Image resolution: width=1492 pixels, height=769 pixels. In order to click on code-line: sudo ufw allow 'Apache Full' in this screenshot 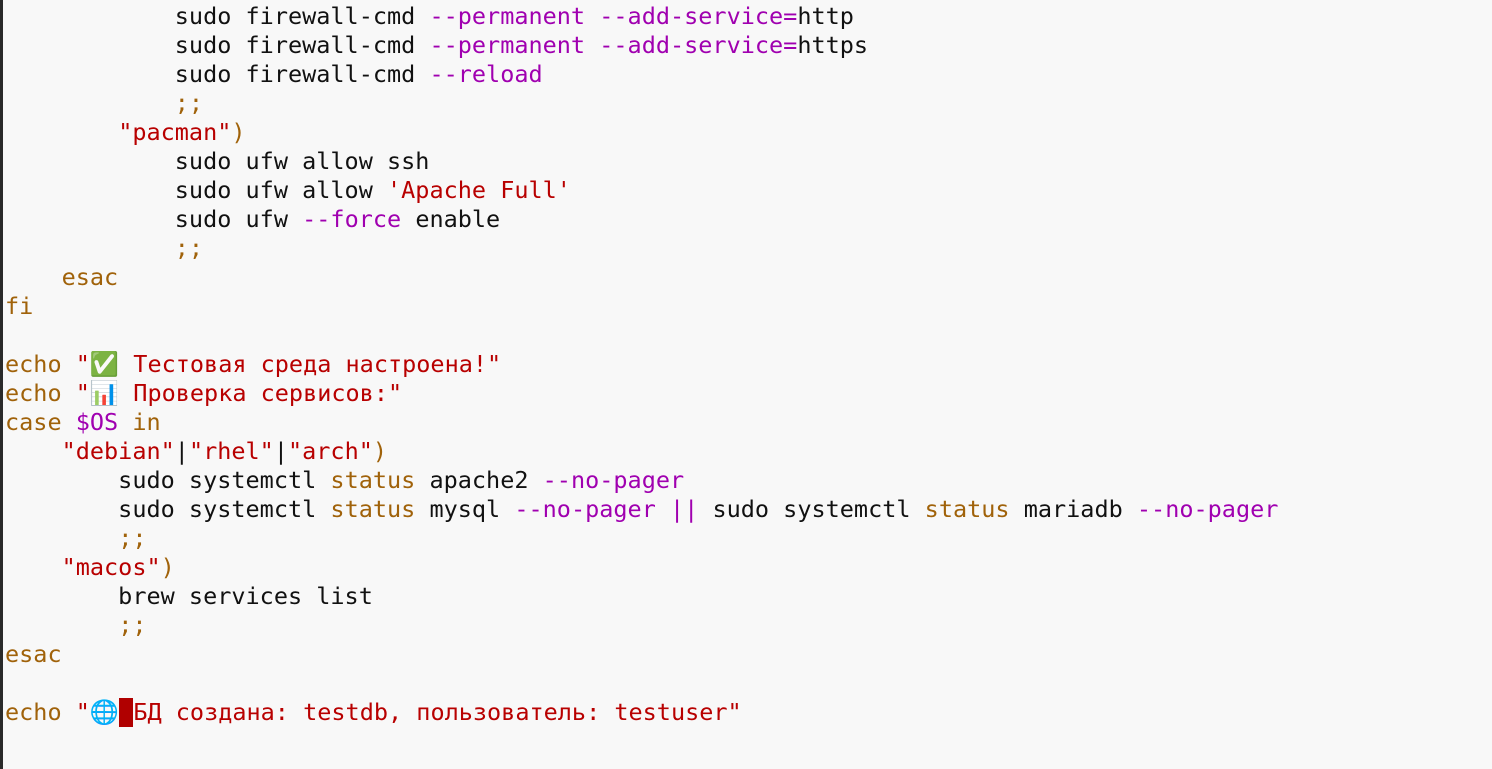, I will do `click(641, 190)`.